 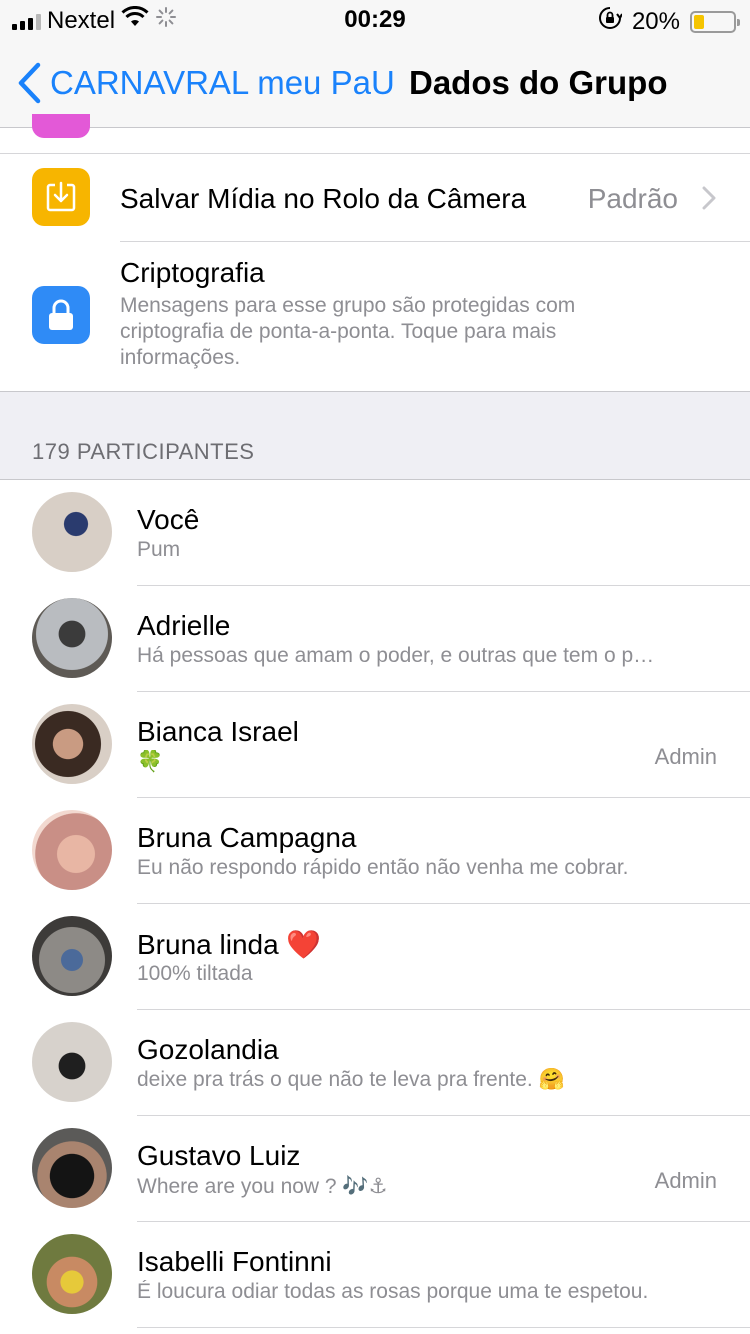 I want to click on participant-status: 100% tiltada, so click(x=195, y=973).